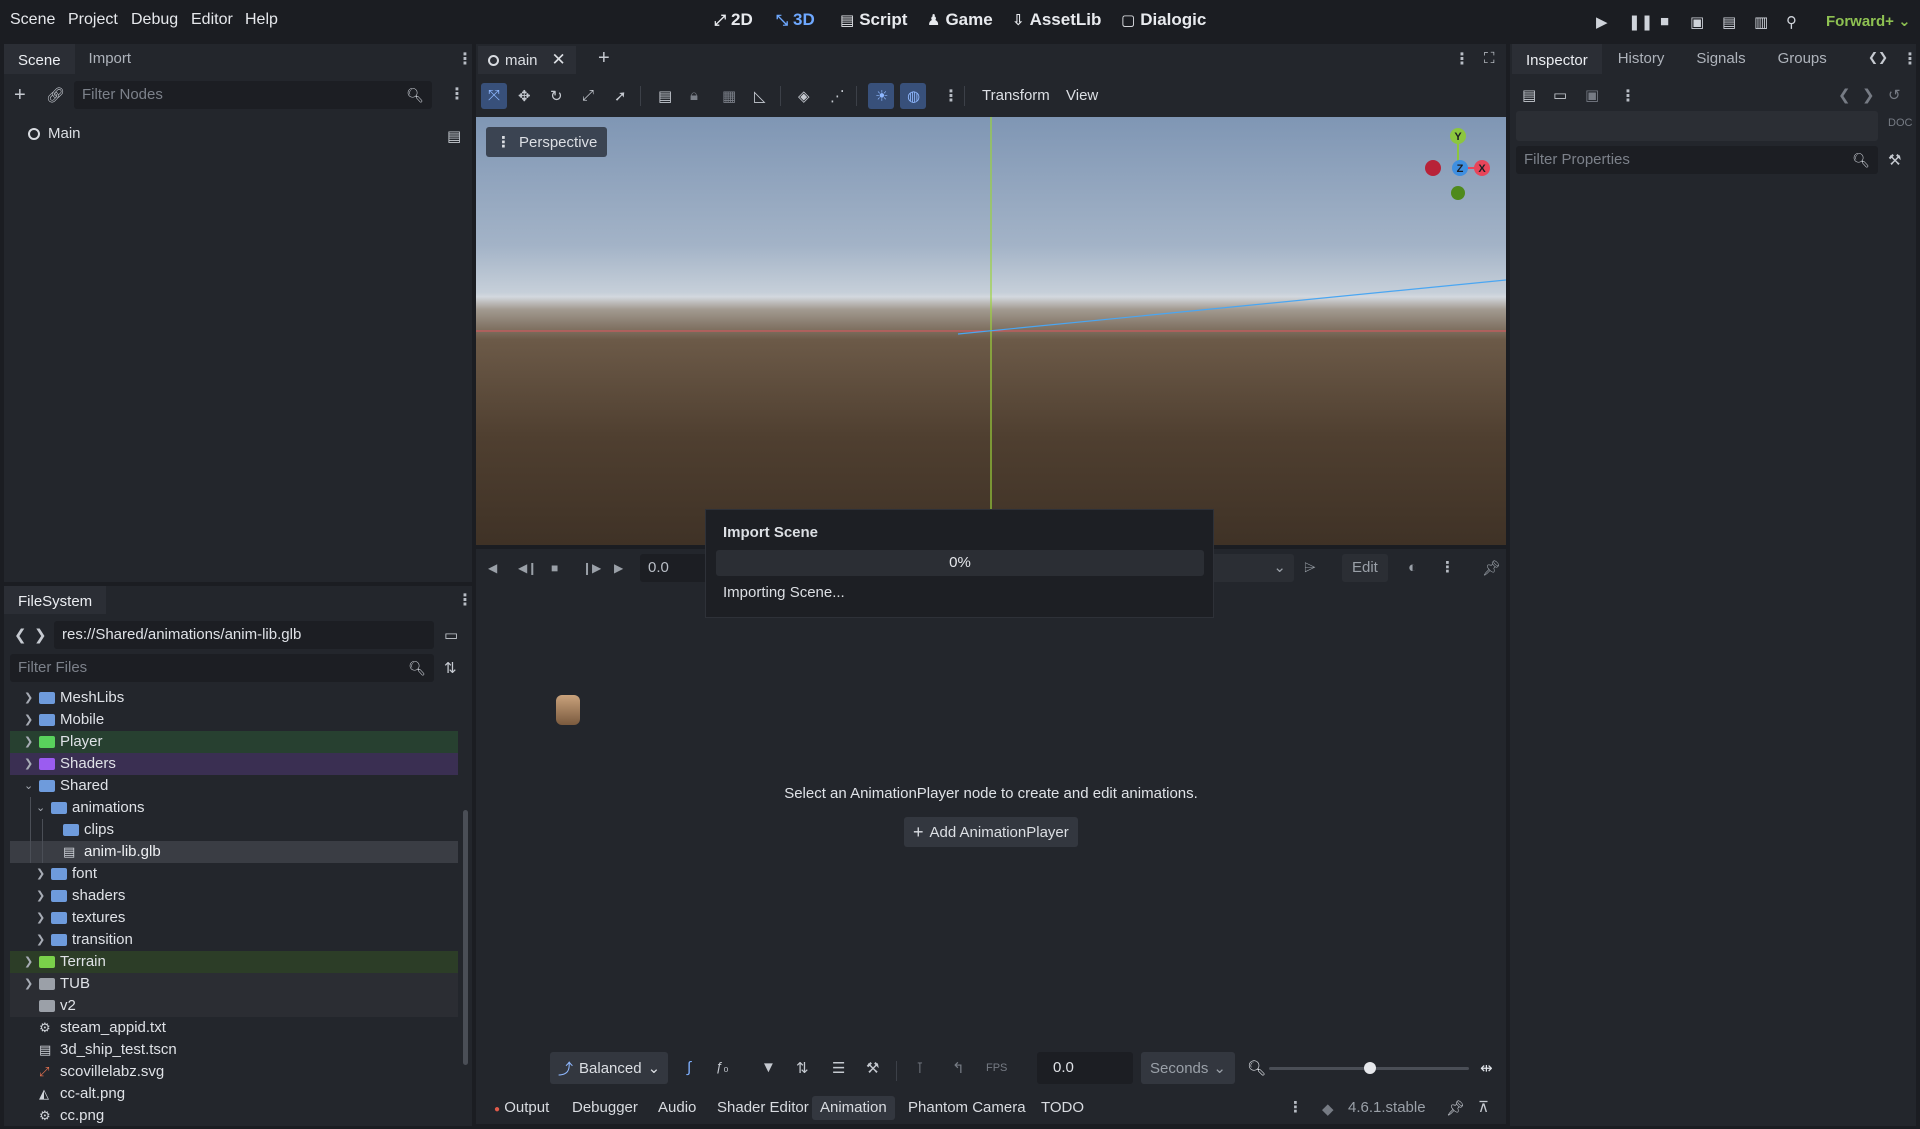  I want to click on add-animation-player-button: + Add AnimationPlayer, so click(991, 832).